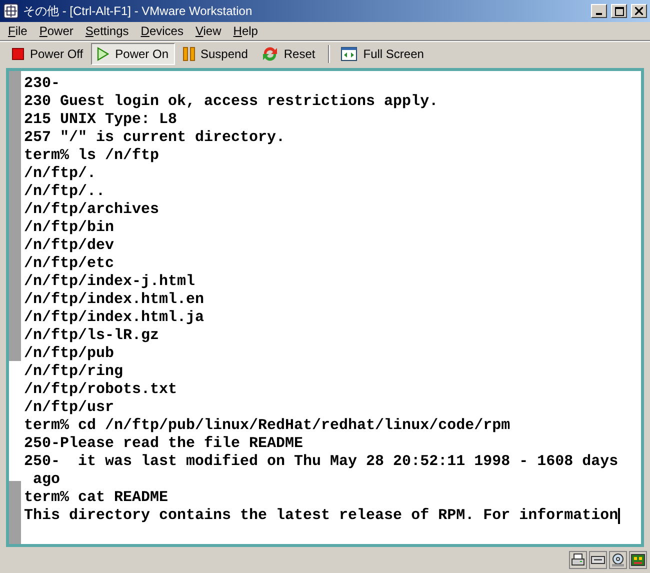 This screenshot has width=650, height=573. What do you see at coordinates (103, 54) in the screenshot?
I see `play-icon` at bounding box center [103, 54].